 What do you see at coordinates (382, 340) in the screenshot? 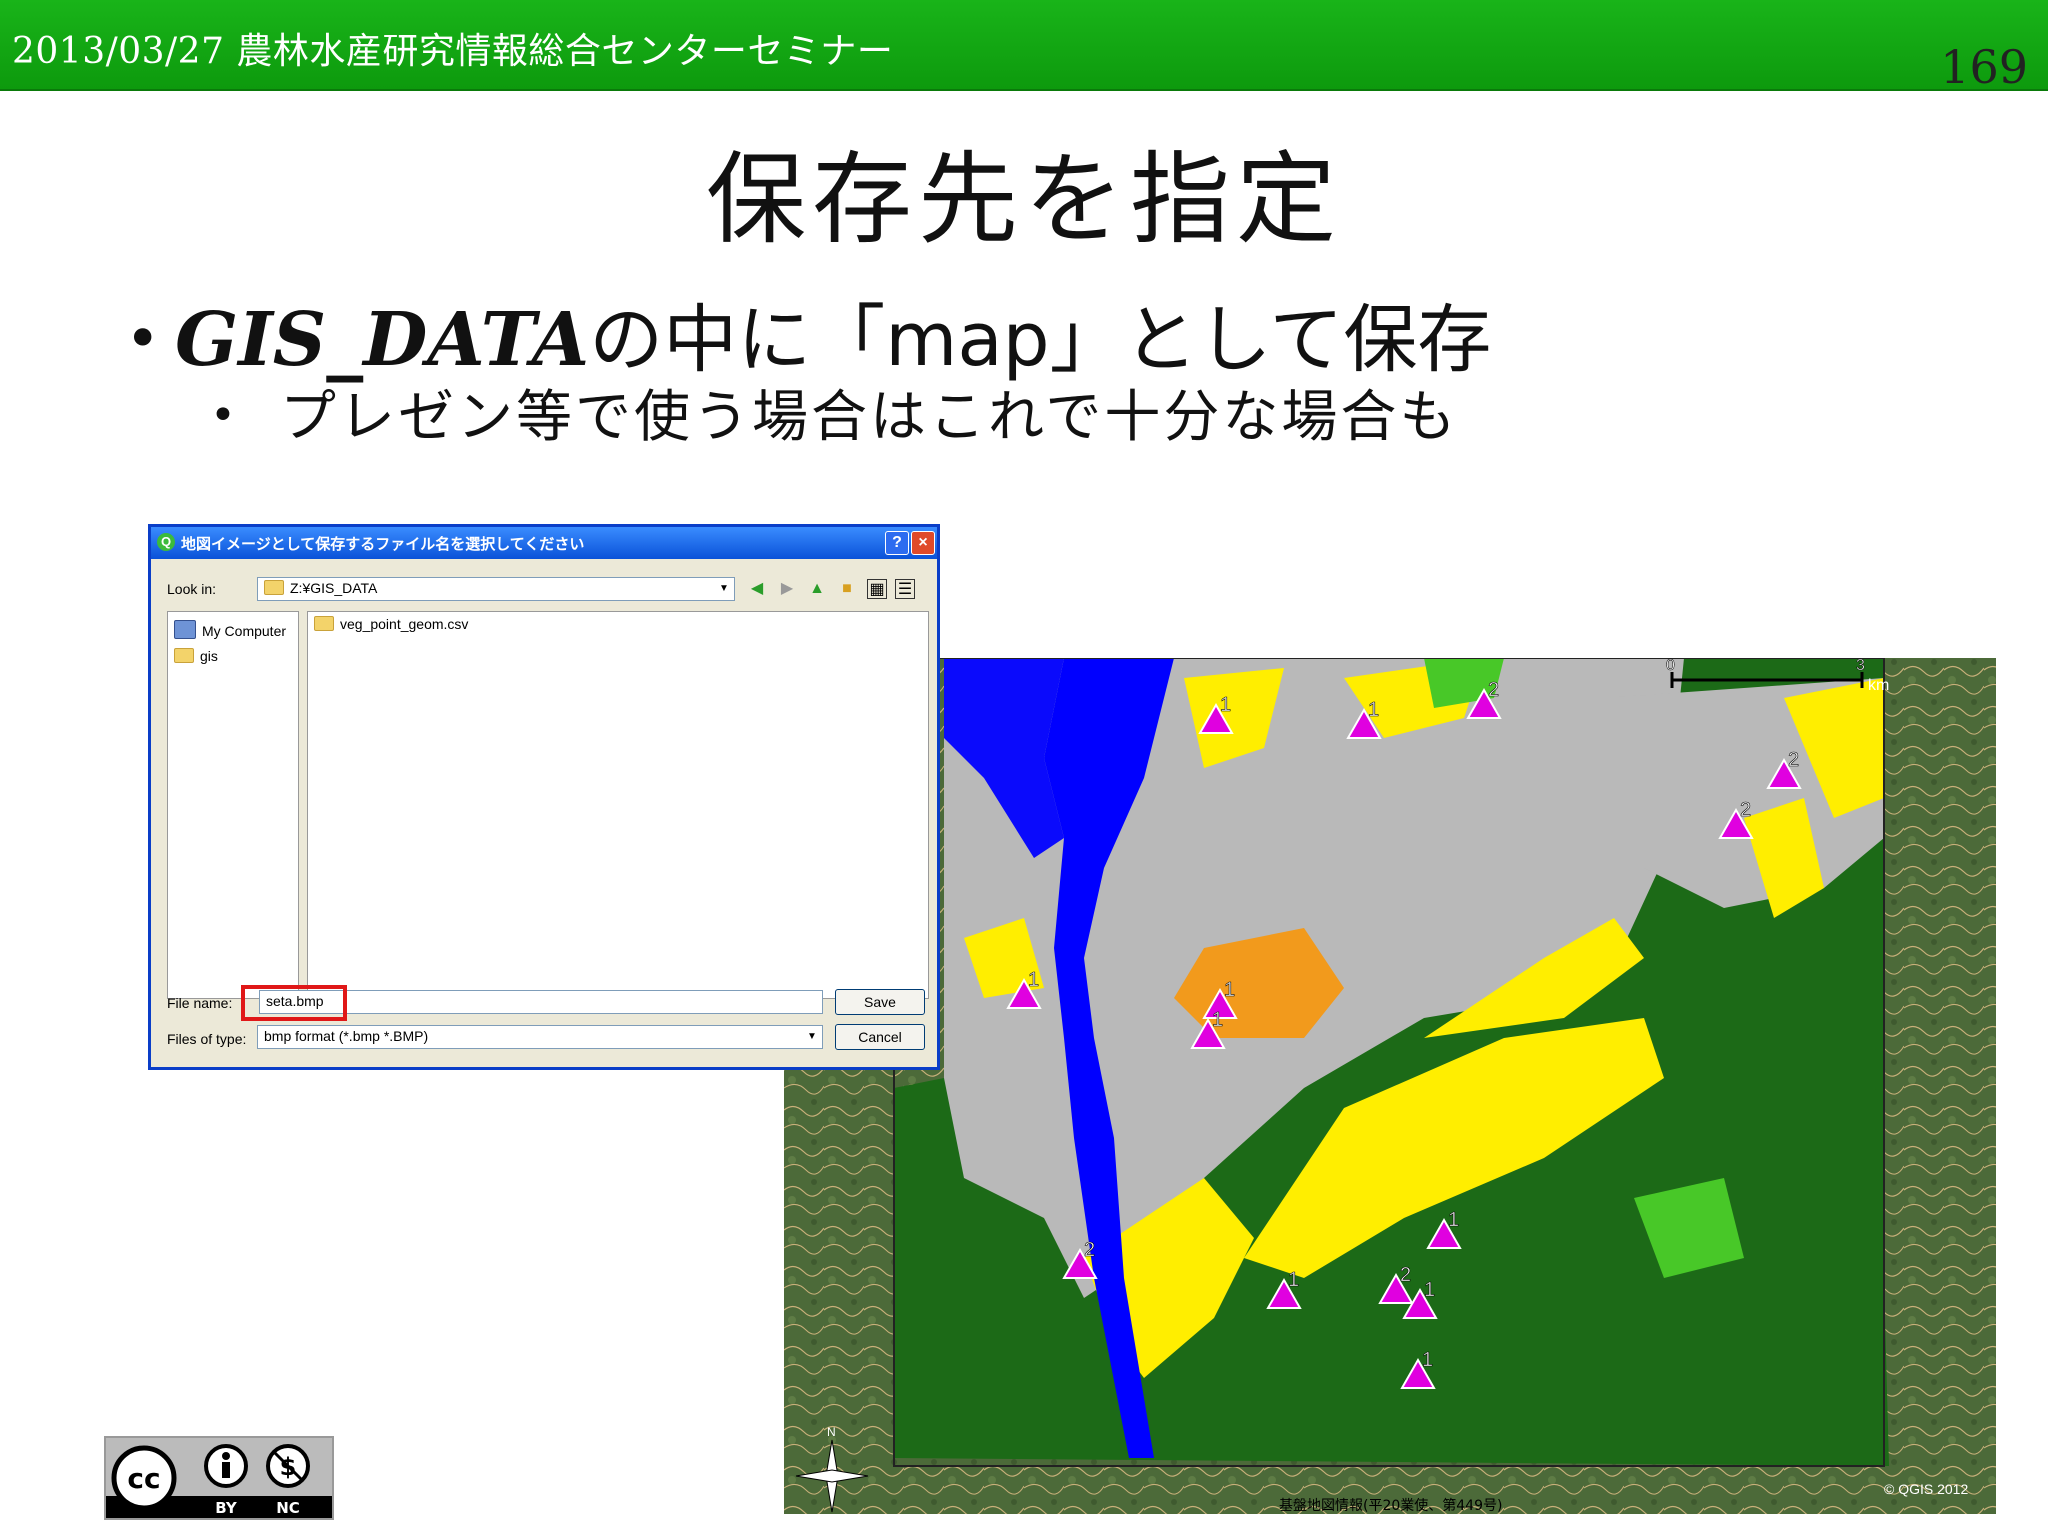
I see `bullet-main-gothic: GIS_DATA` at bounding box center [382, 340].